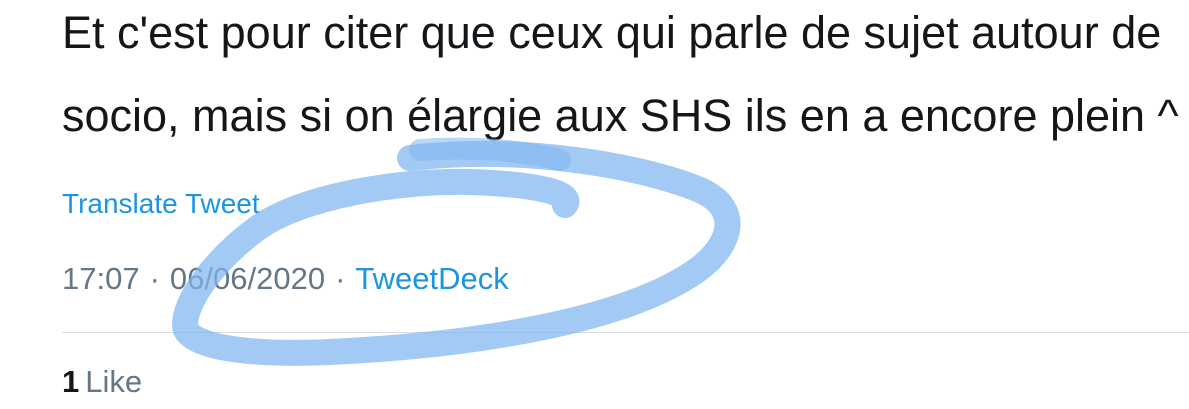 This screenshot has height=409, width=1189. I want to click on likes-link: 1 Like, so click(102, 382).